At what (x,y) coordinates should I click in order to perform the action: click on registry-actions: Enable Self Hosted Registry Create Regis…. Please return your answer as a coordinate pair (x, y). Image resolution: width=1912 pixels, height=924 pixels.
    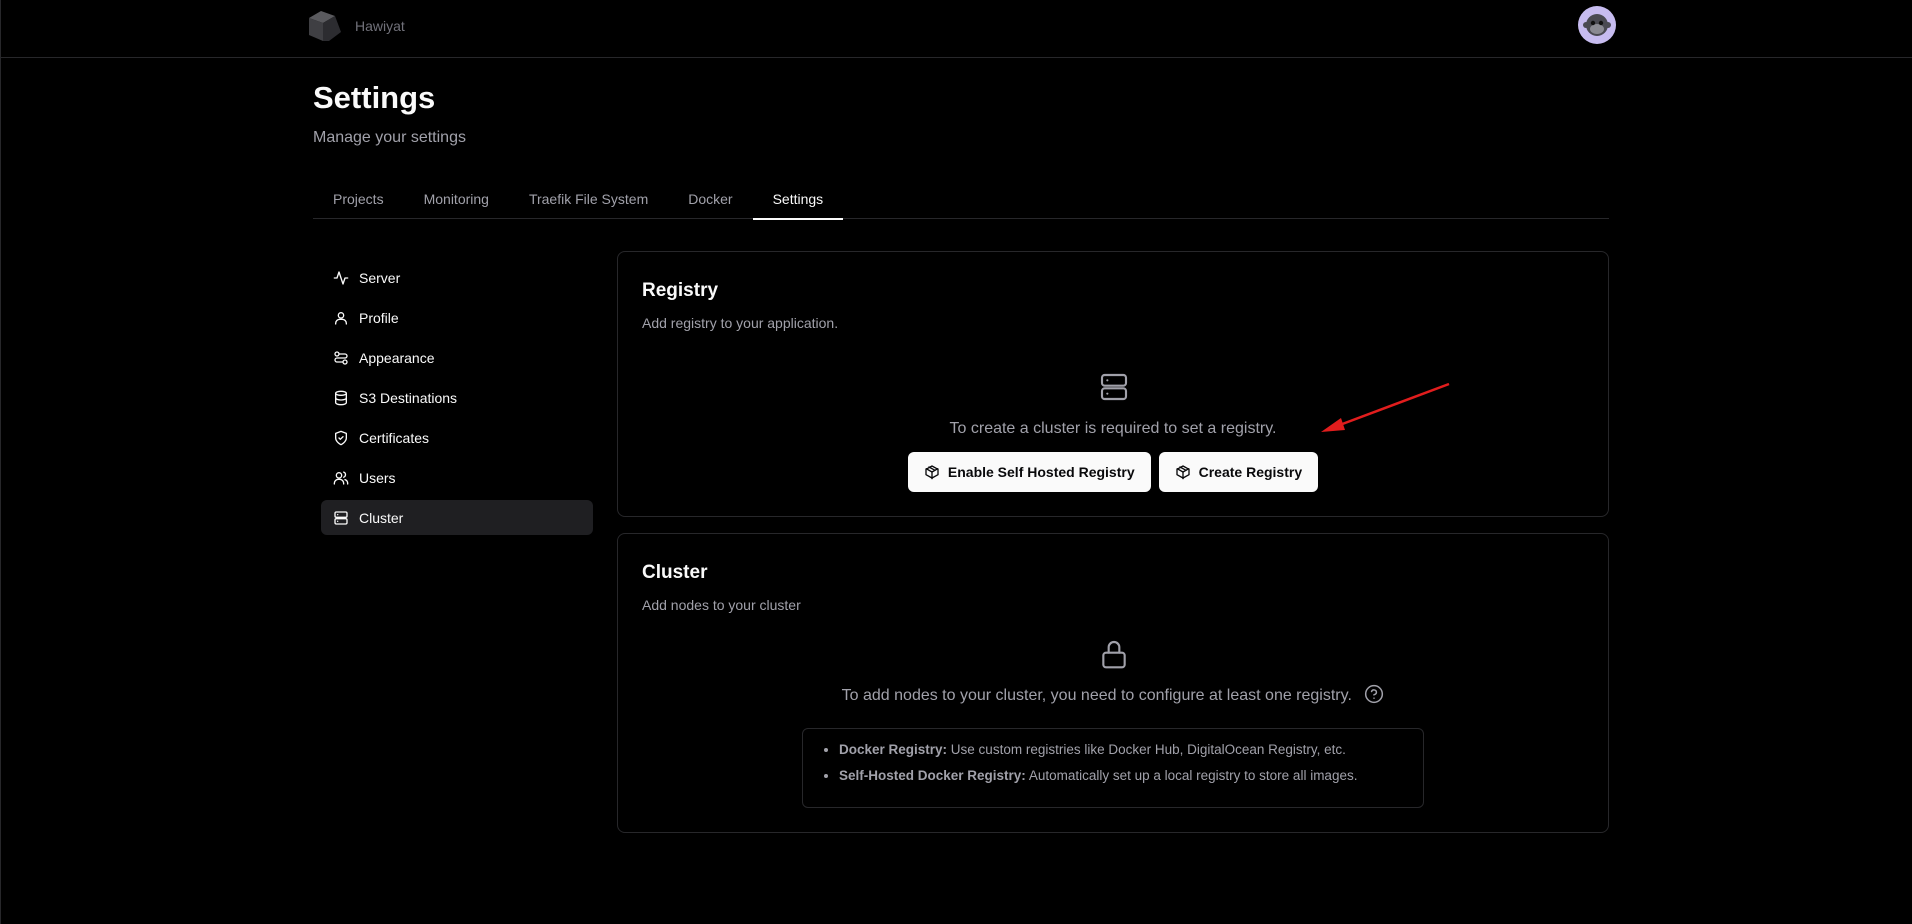
    Looking at the image, I should click on (1113, 472).